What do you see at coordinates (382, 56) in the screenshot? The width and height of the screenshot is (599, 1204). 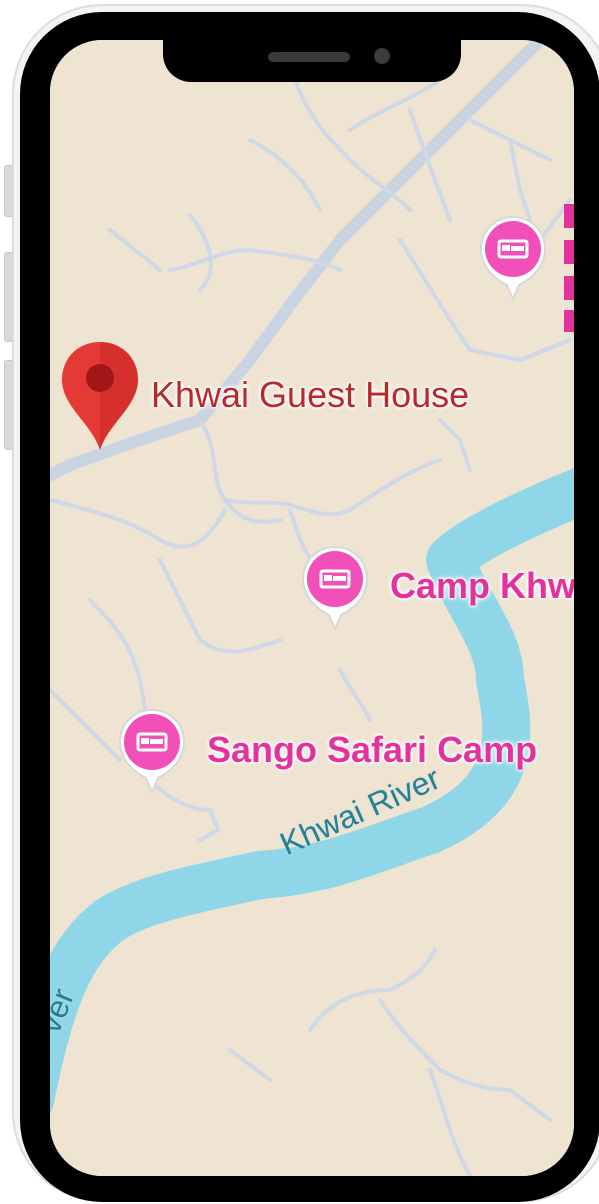 I see `front-camera` at bounding box center [382, 56].